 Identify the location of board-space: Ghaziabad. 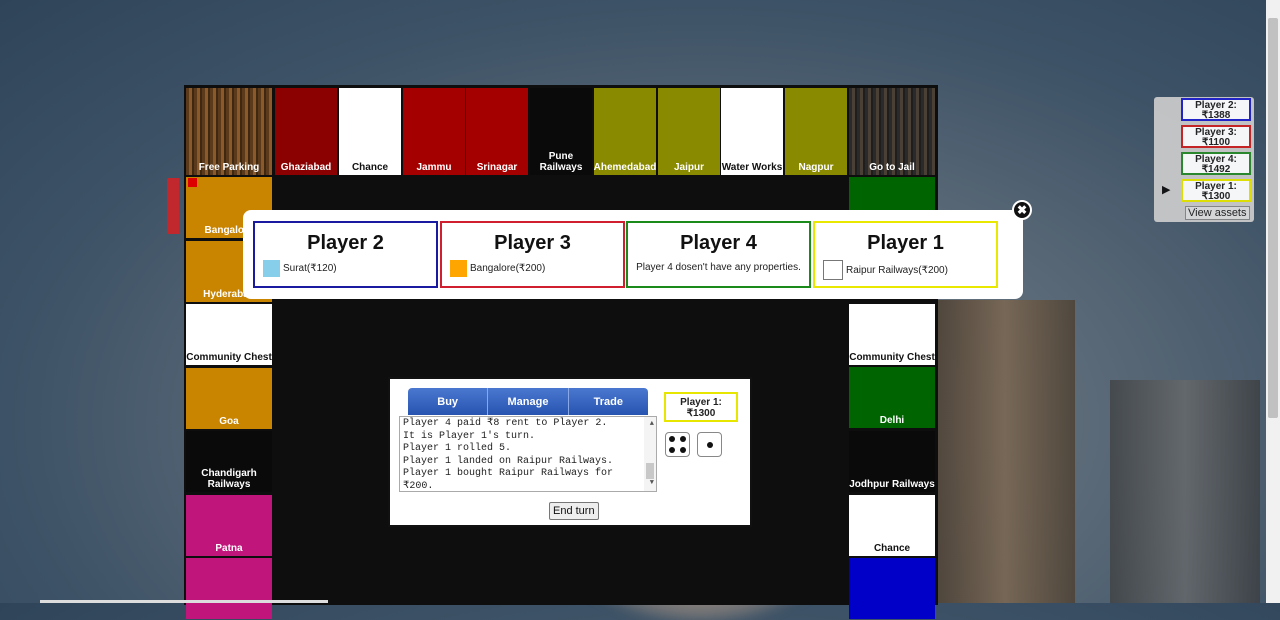
(306, 131).